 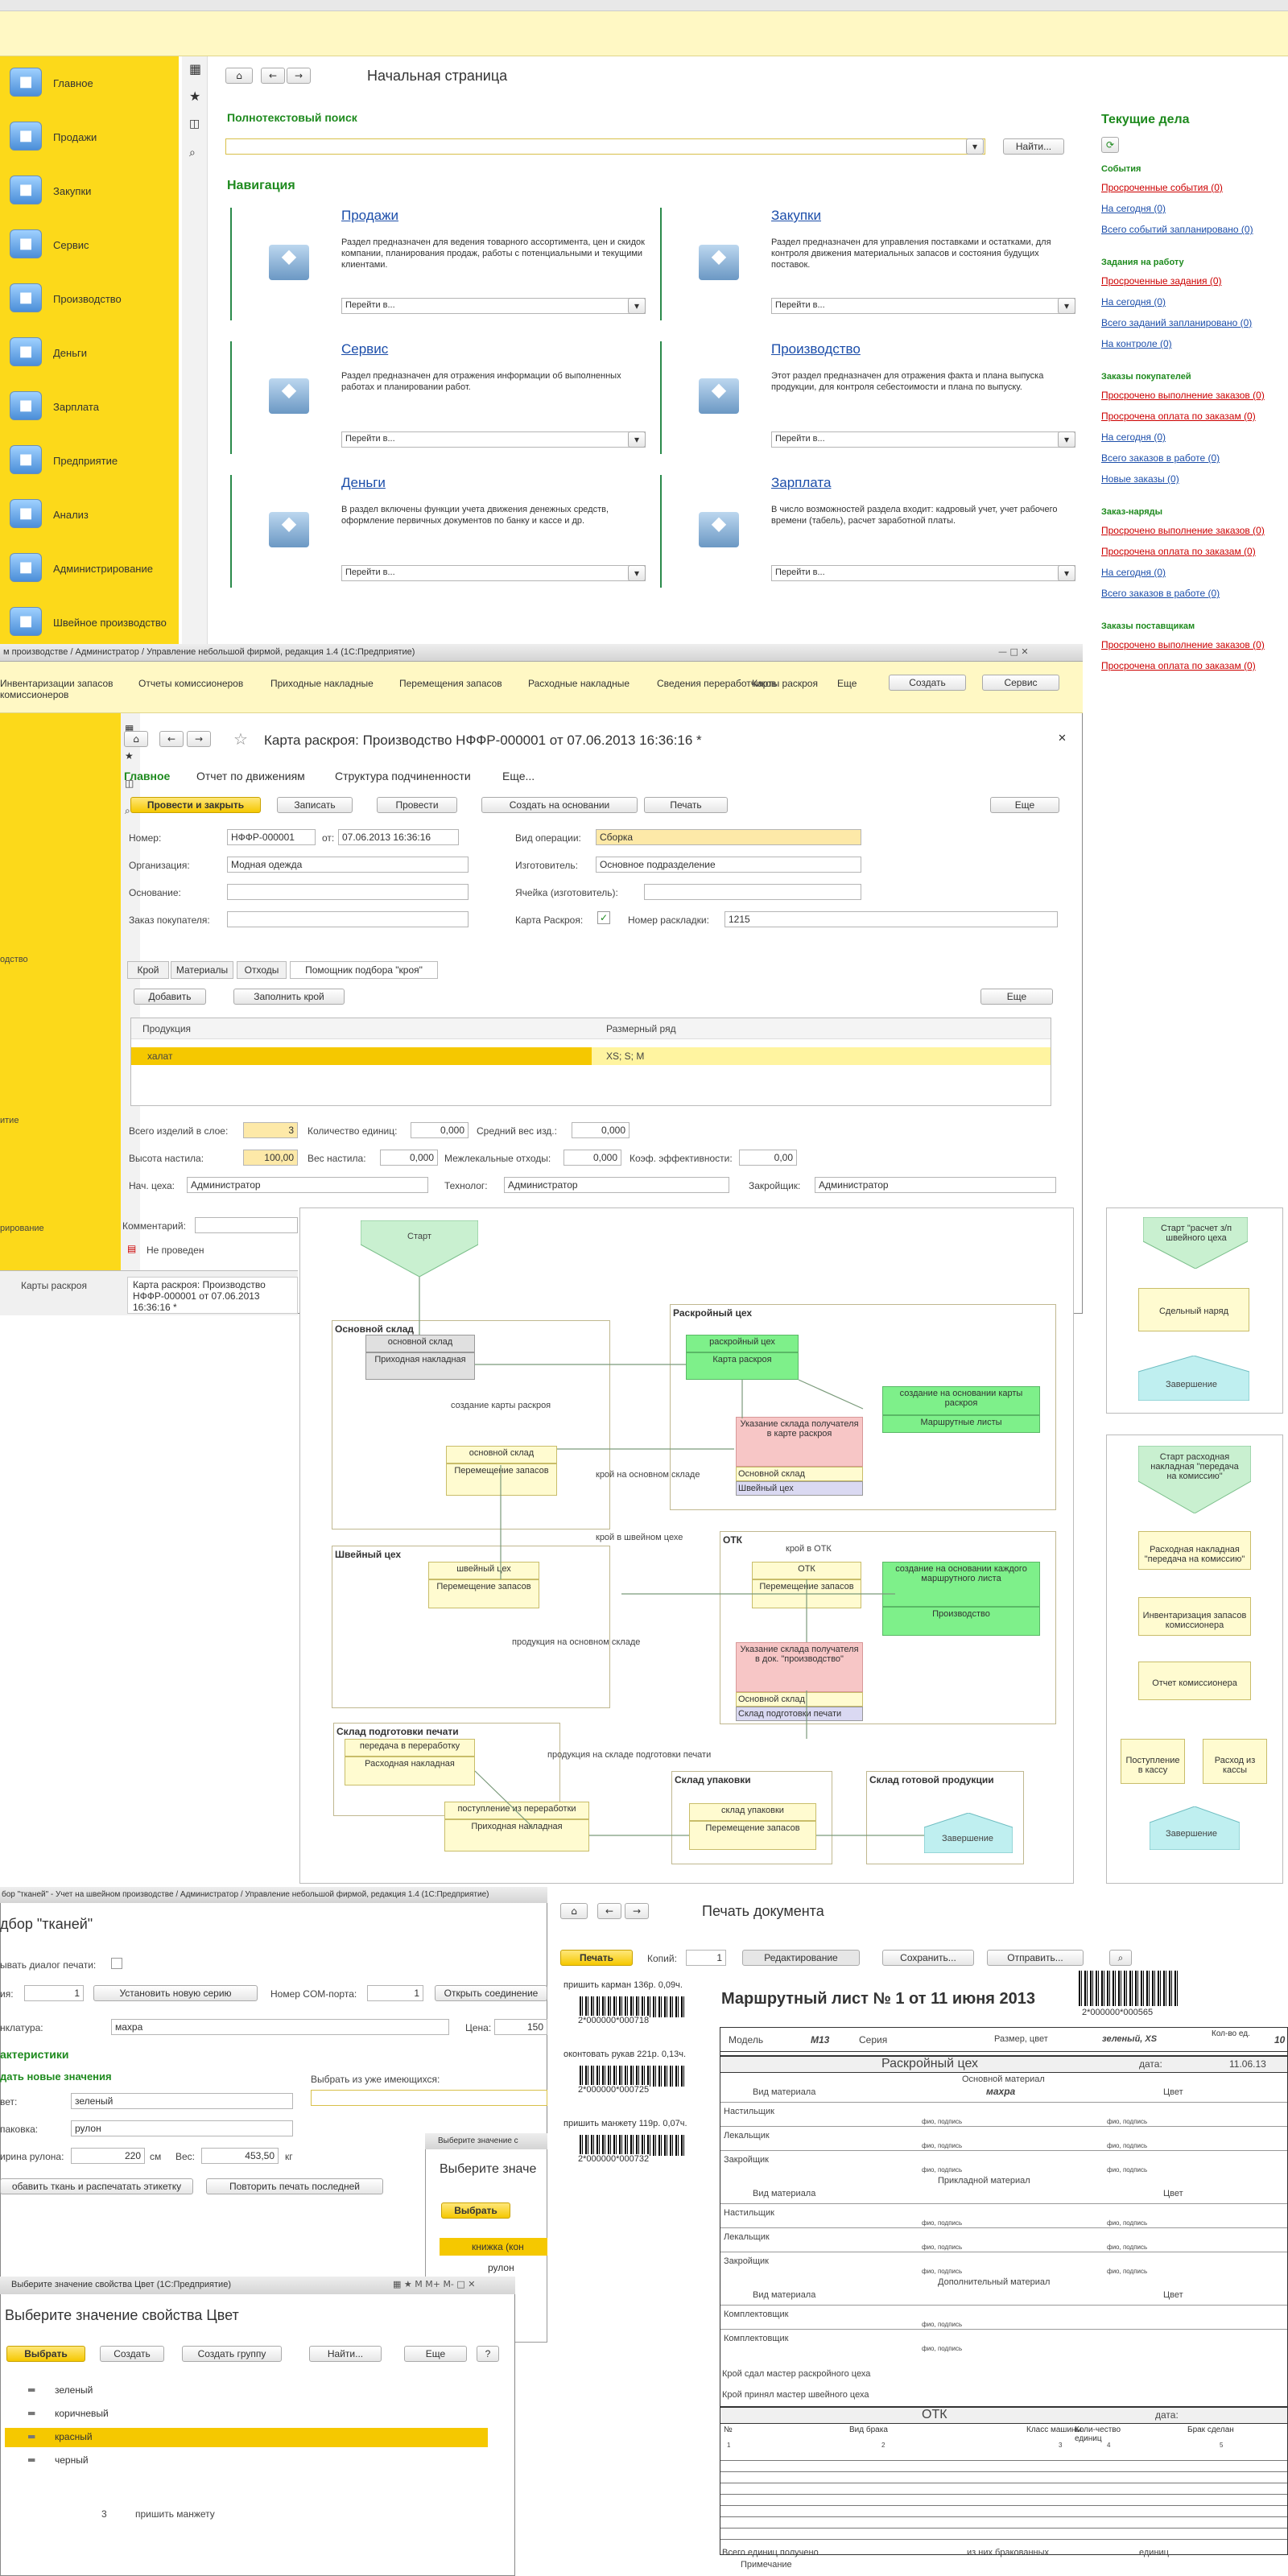 What do you see at coordinates (409, 1158) in the screenshot?
I see `weight-field: 0,000` at bounding box center [409, 1158].